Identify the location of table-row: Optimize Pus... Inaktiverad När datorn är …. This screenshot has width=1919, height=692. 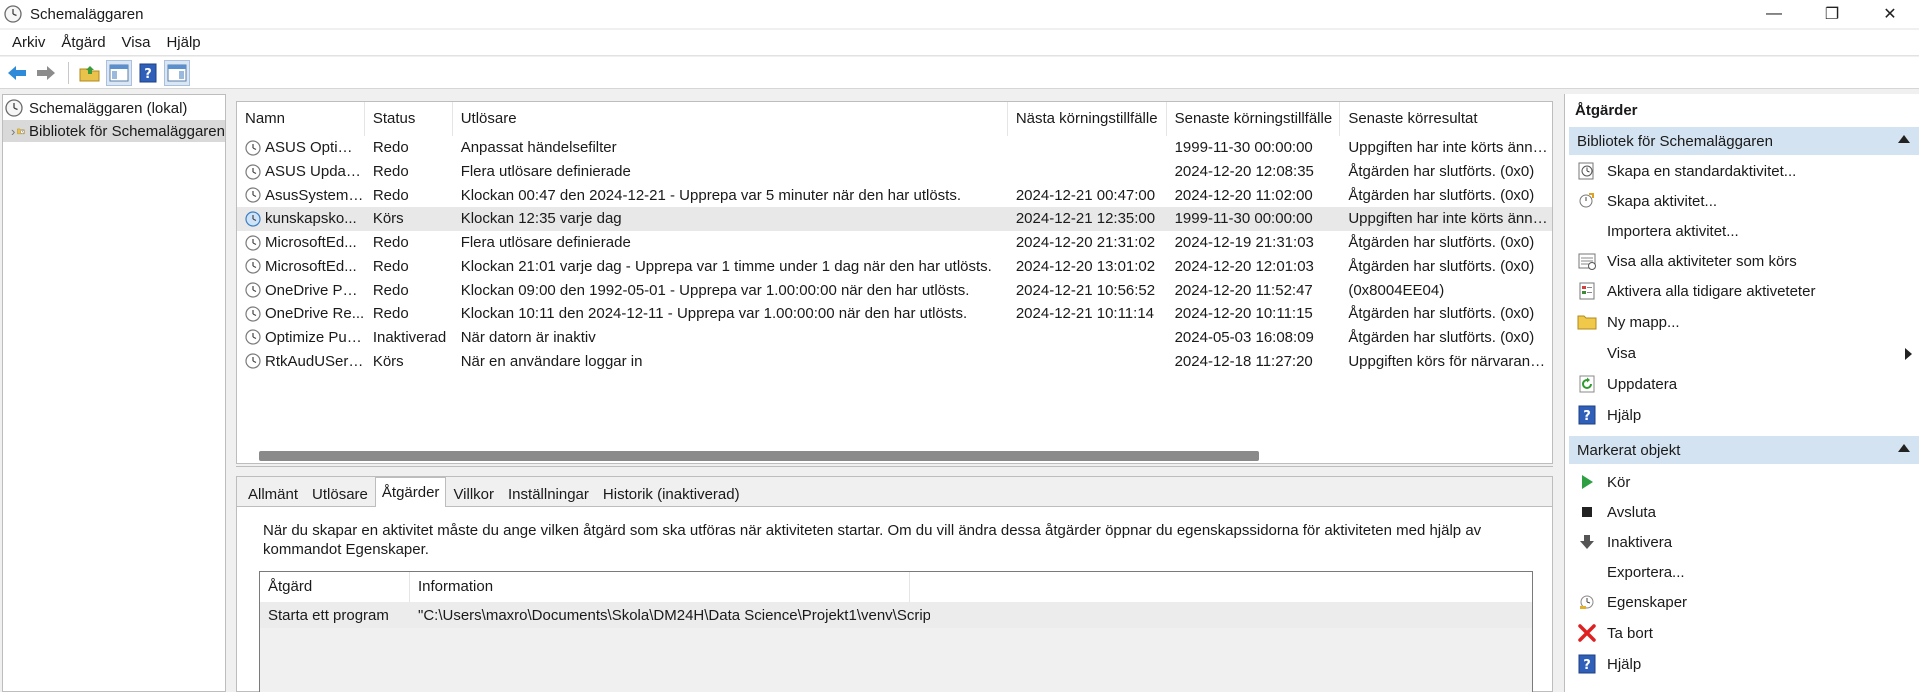
(894, 338).